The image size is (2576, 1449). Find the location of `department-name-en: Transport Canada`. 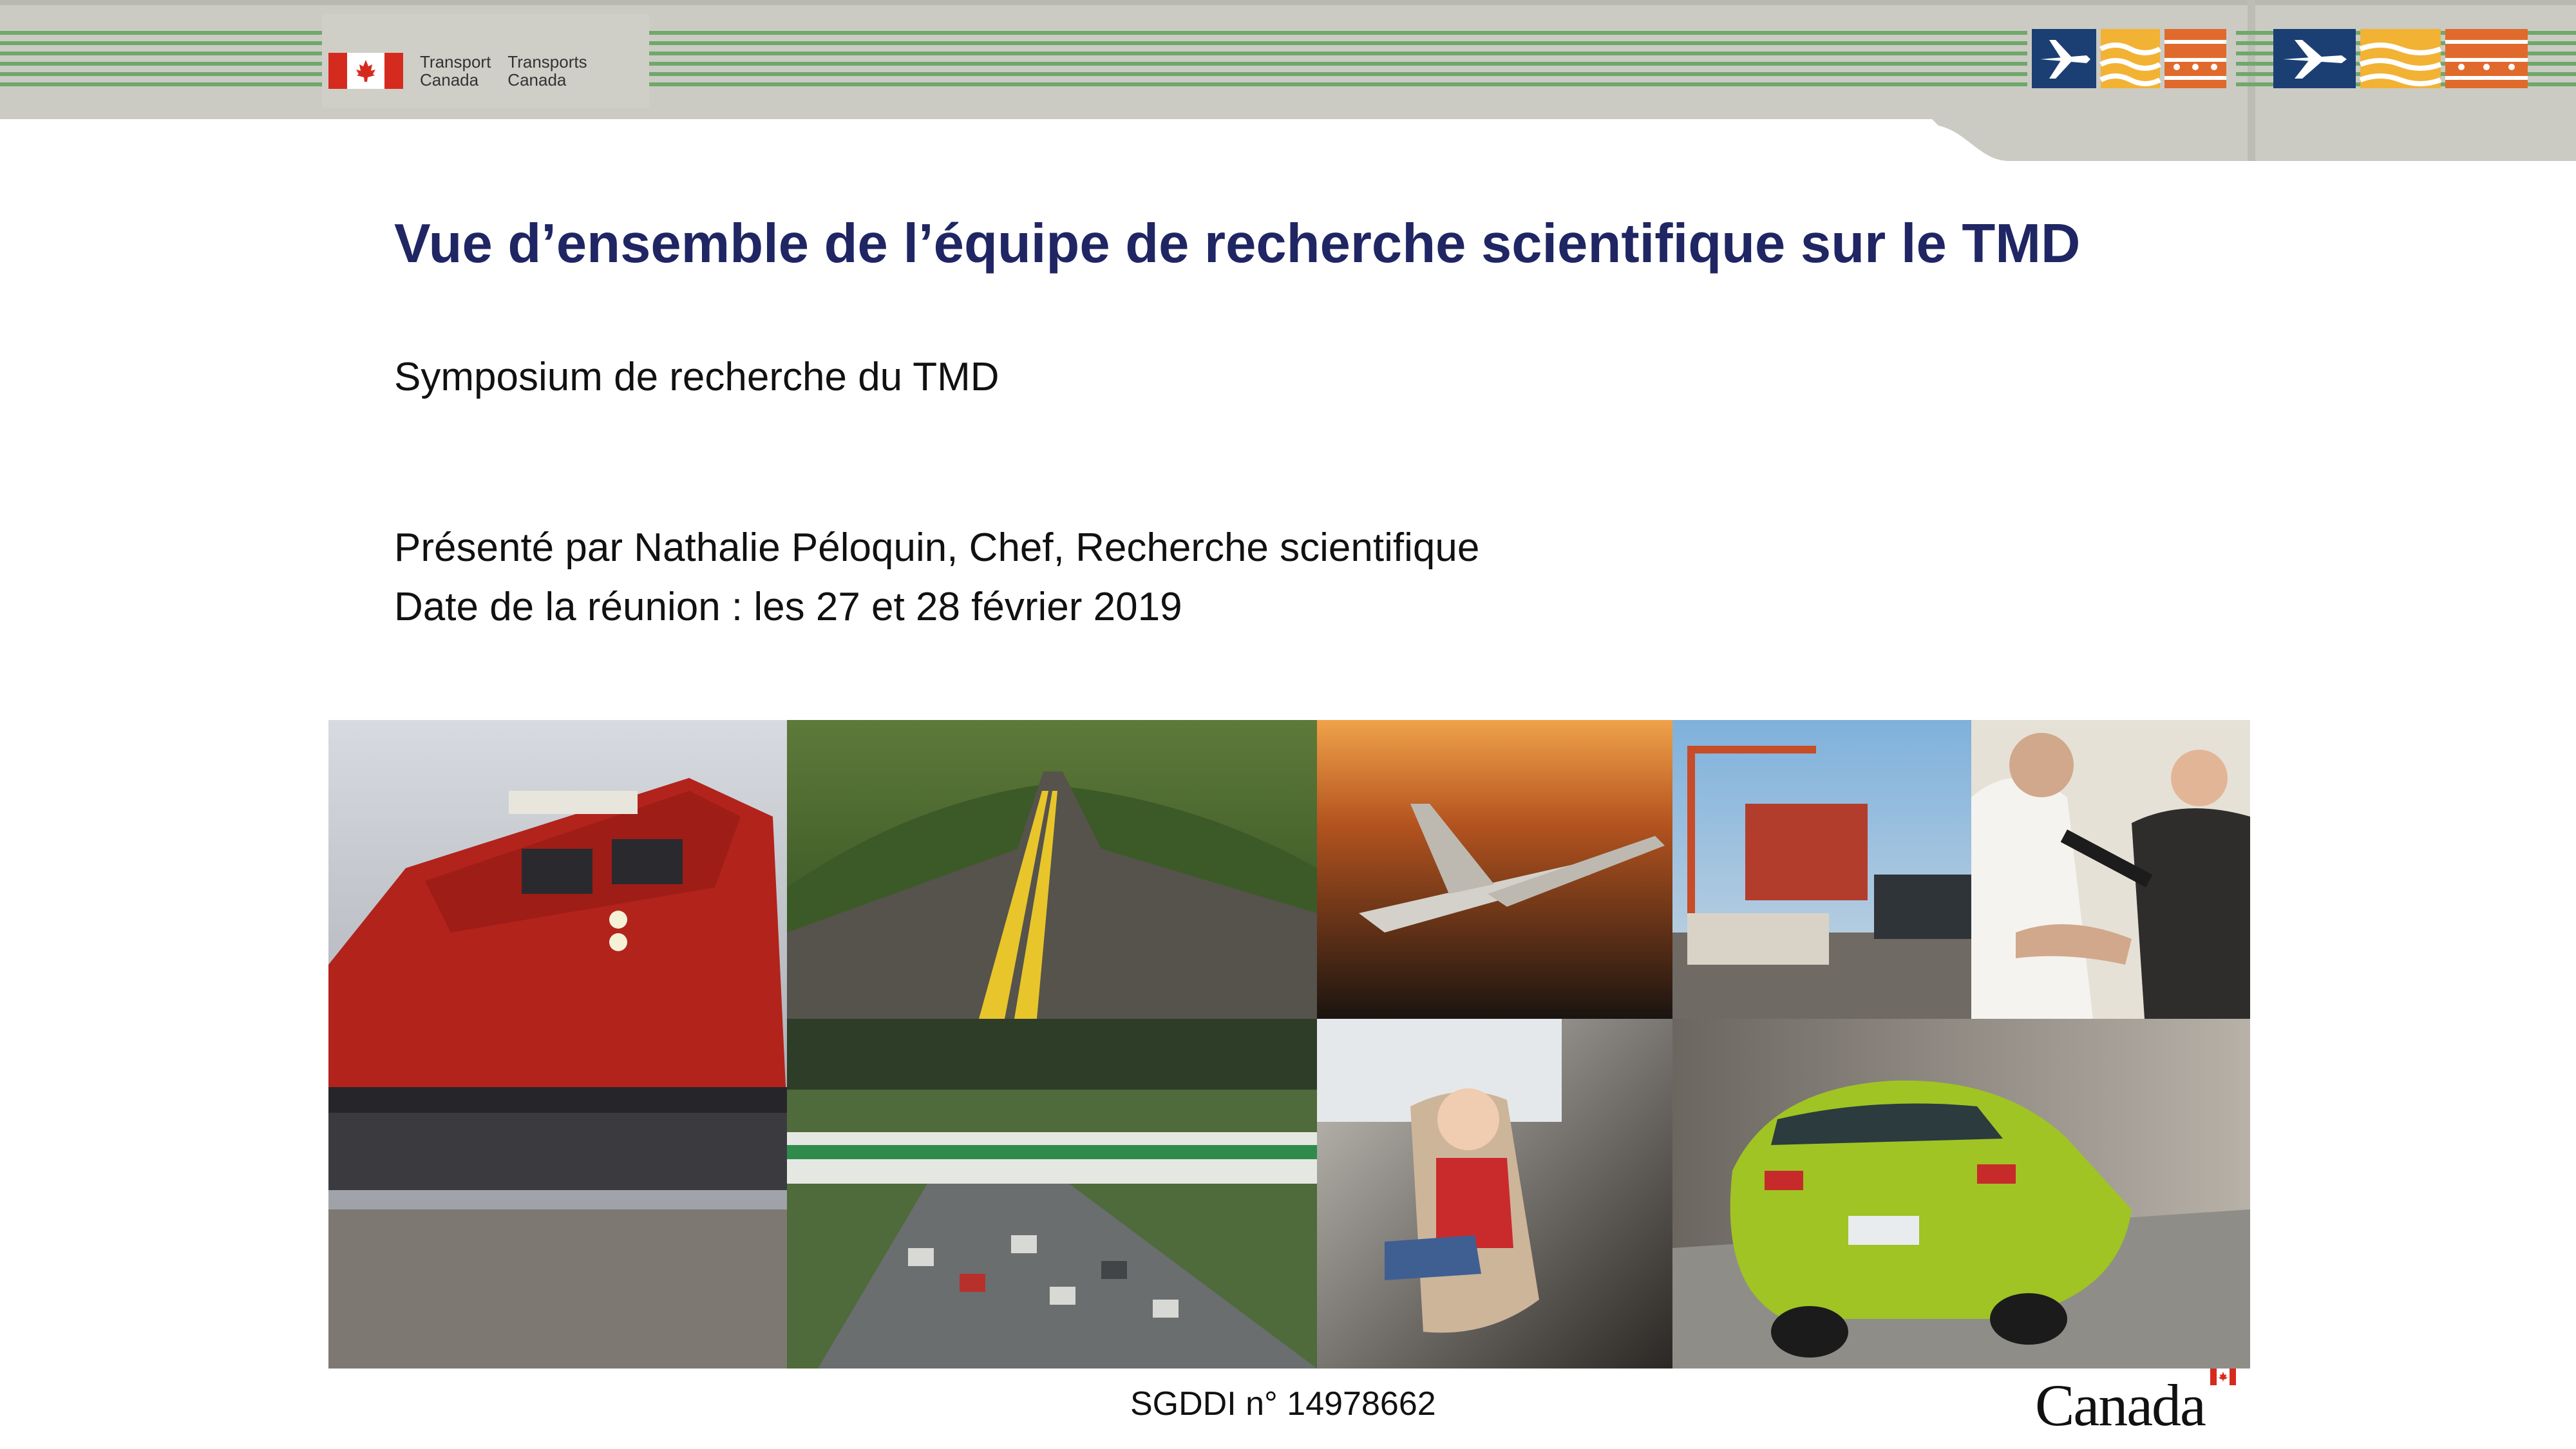

department-name-en: Transport Canada is located at coordinates (455, 71).